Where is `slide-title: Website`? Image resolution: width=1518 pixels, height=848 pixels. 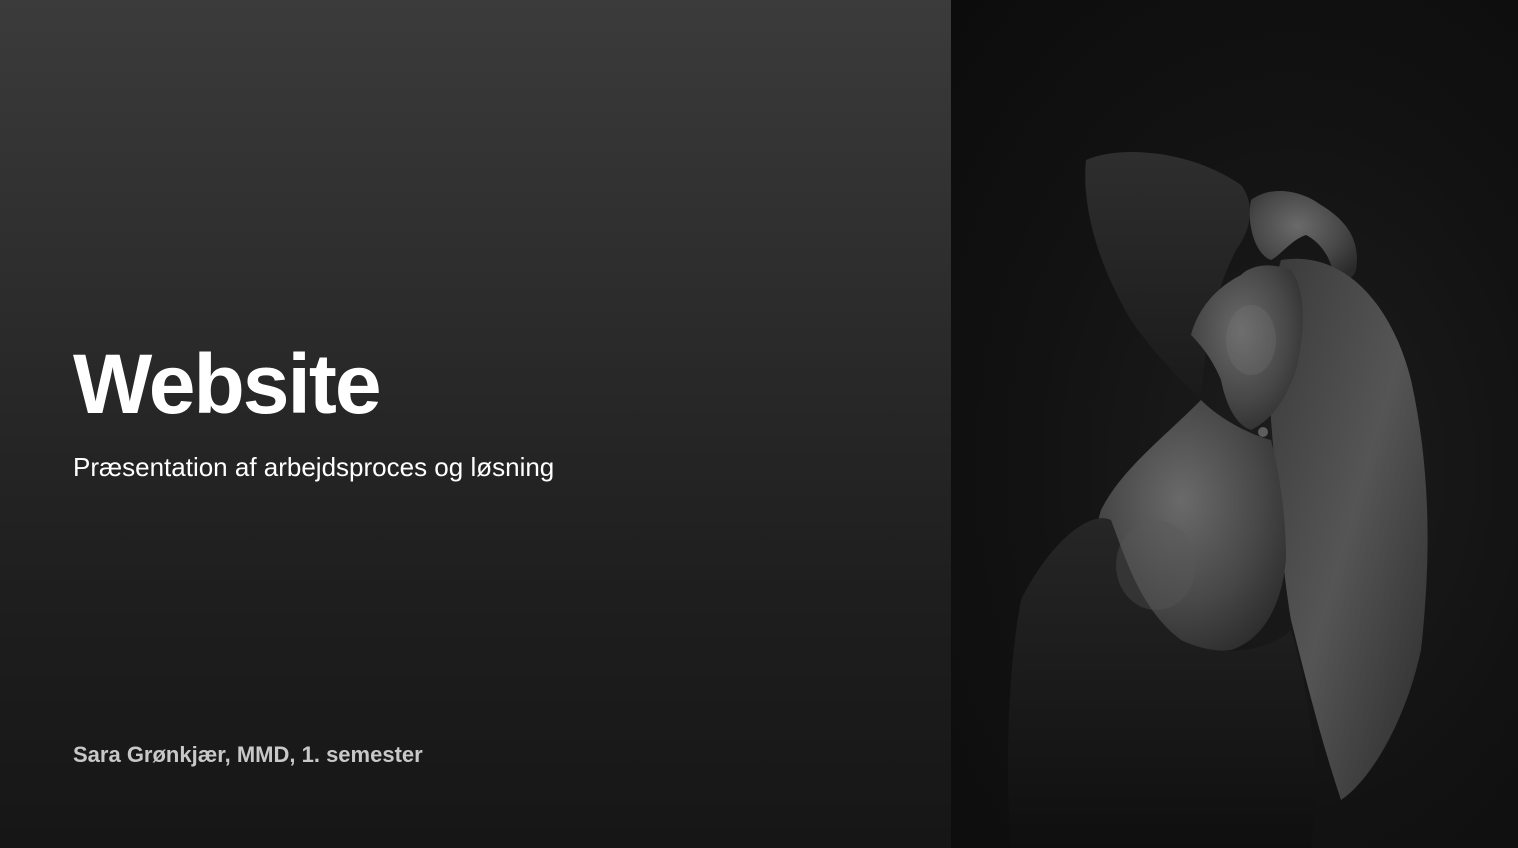
slide-title: Website is located at coordinates (227, 384).